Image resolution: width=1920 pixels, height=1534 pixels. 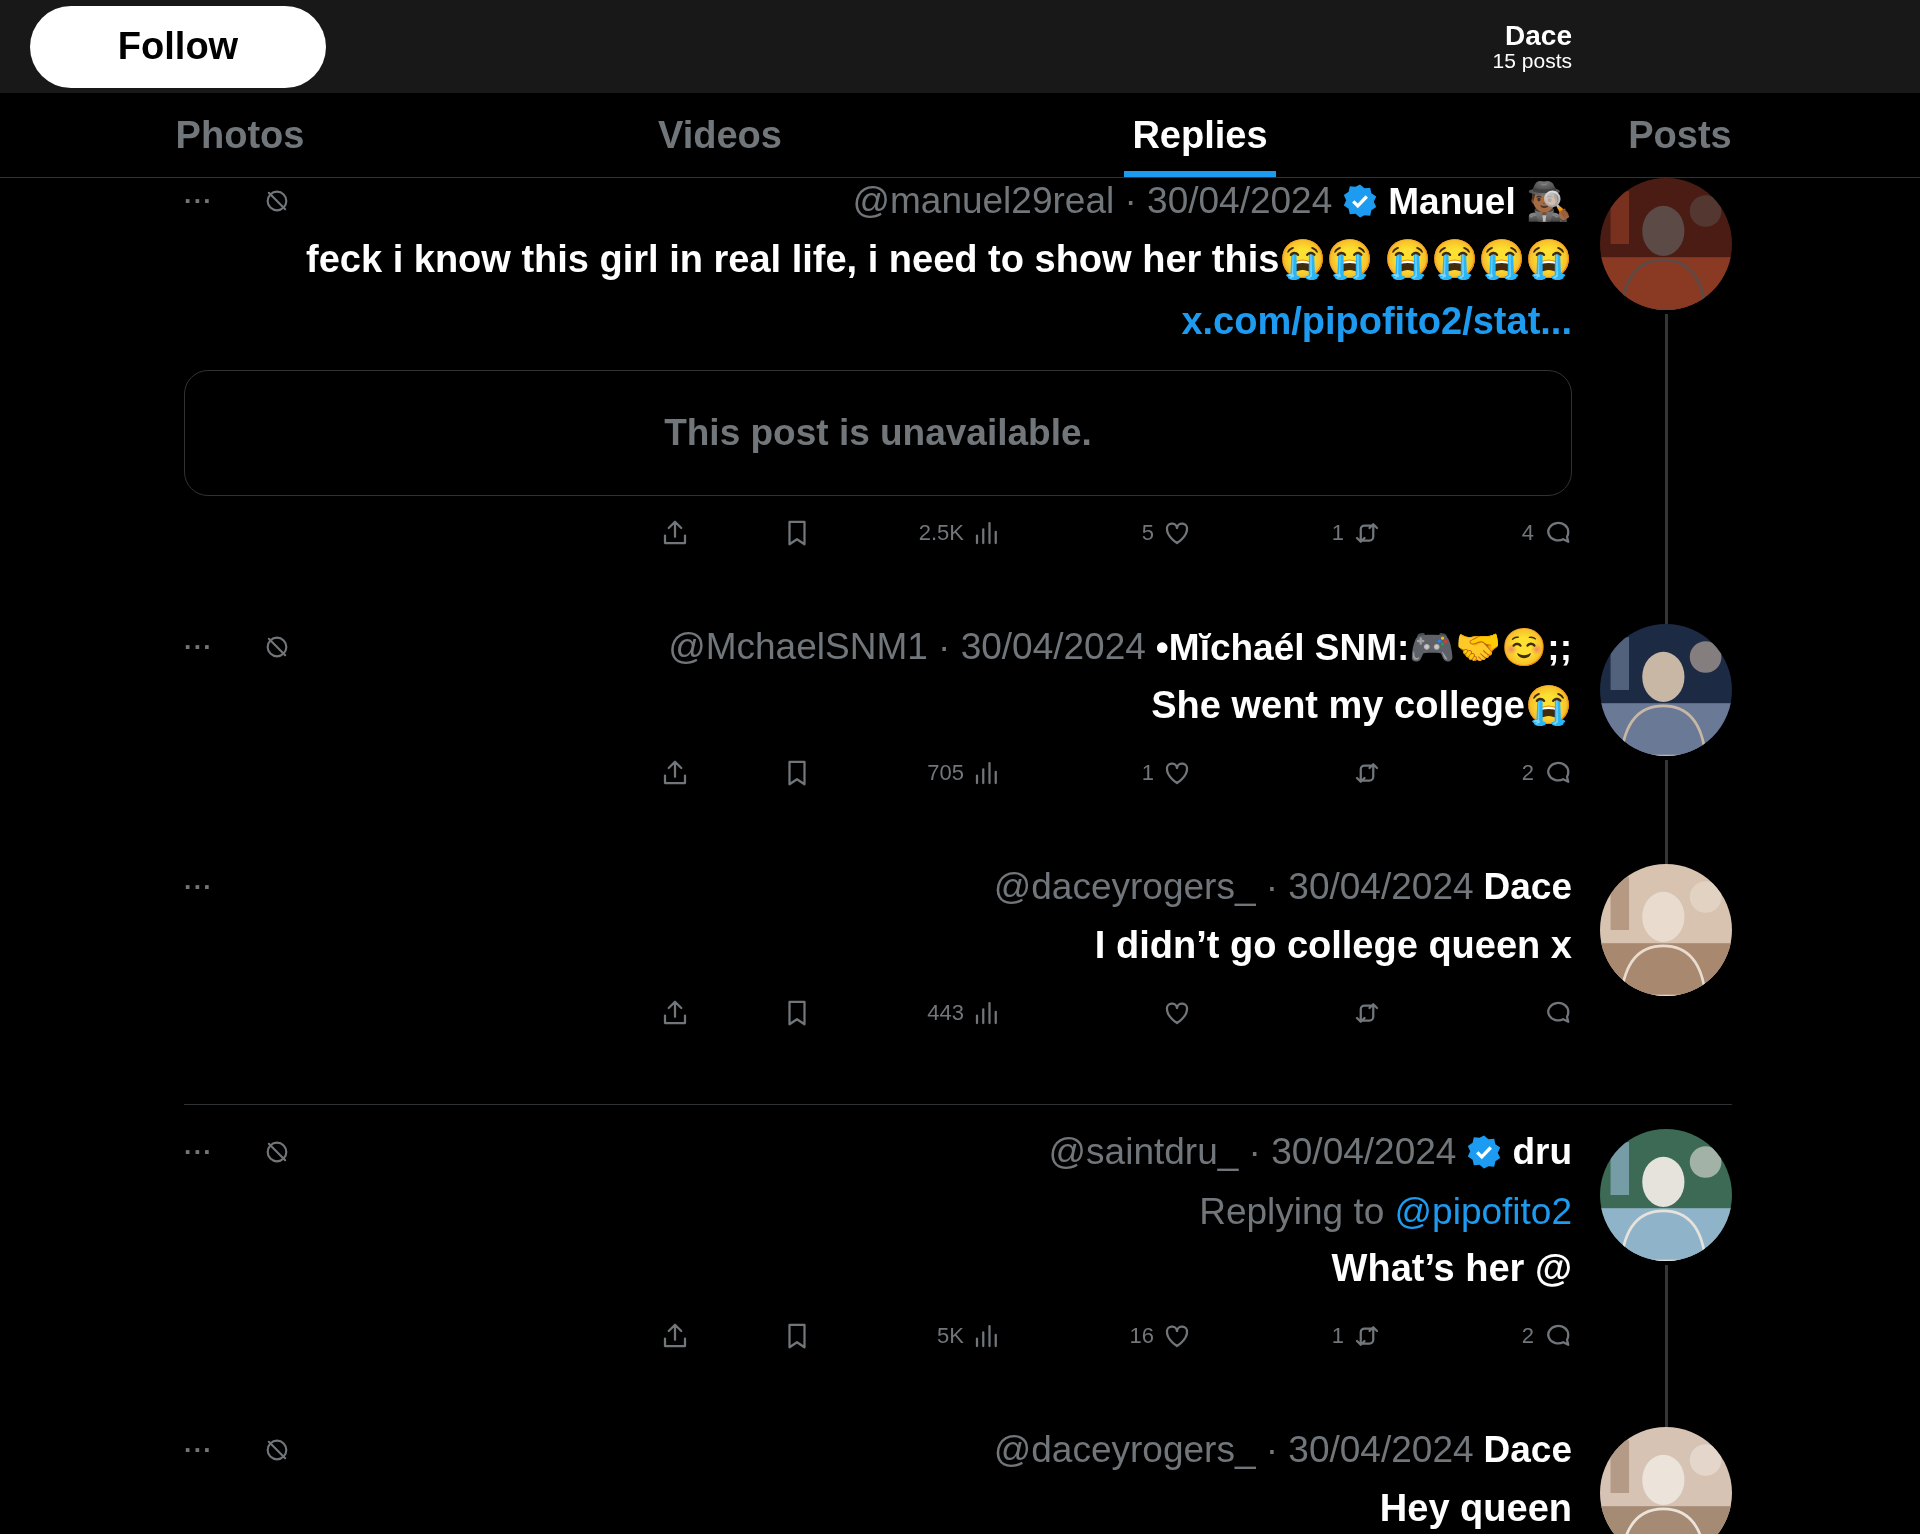 What do you see at coordinates (1252, 1152) in the screenshot?
I see `handle-and-date: @saintdru_ · 30/04/2024` at bounding box center [1252, 1152].